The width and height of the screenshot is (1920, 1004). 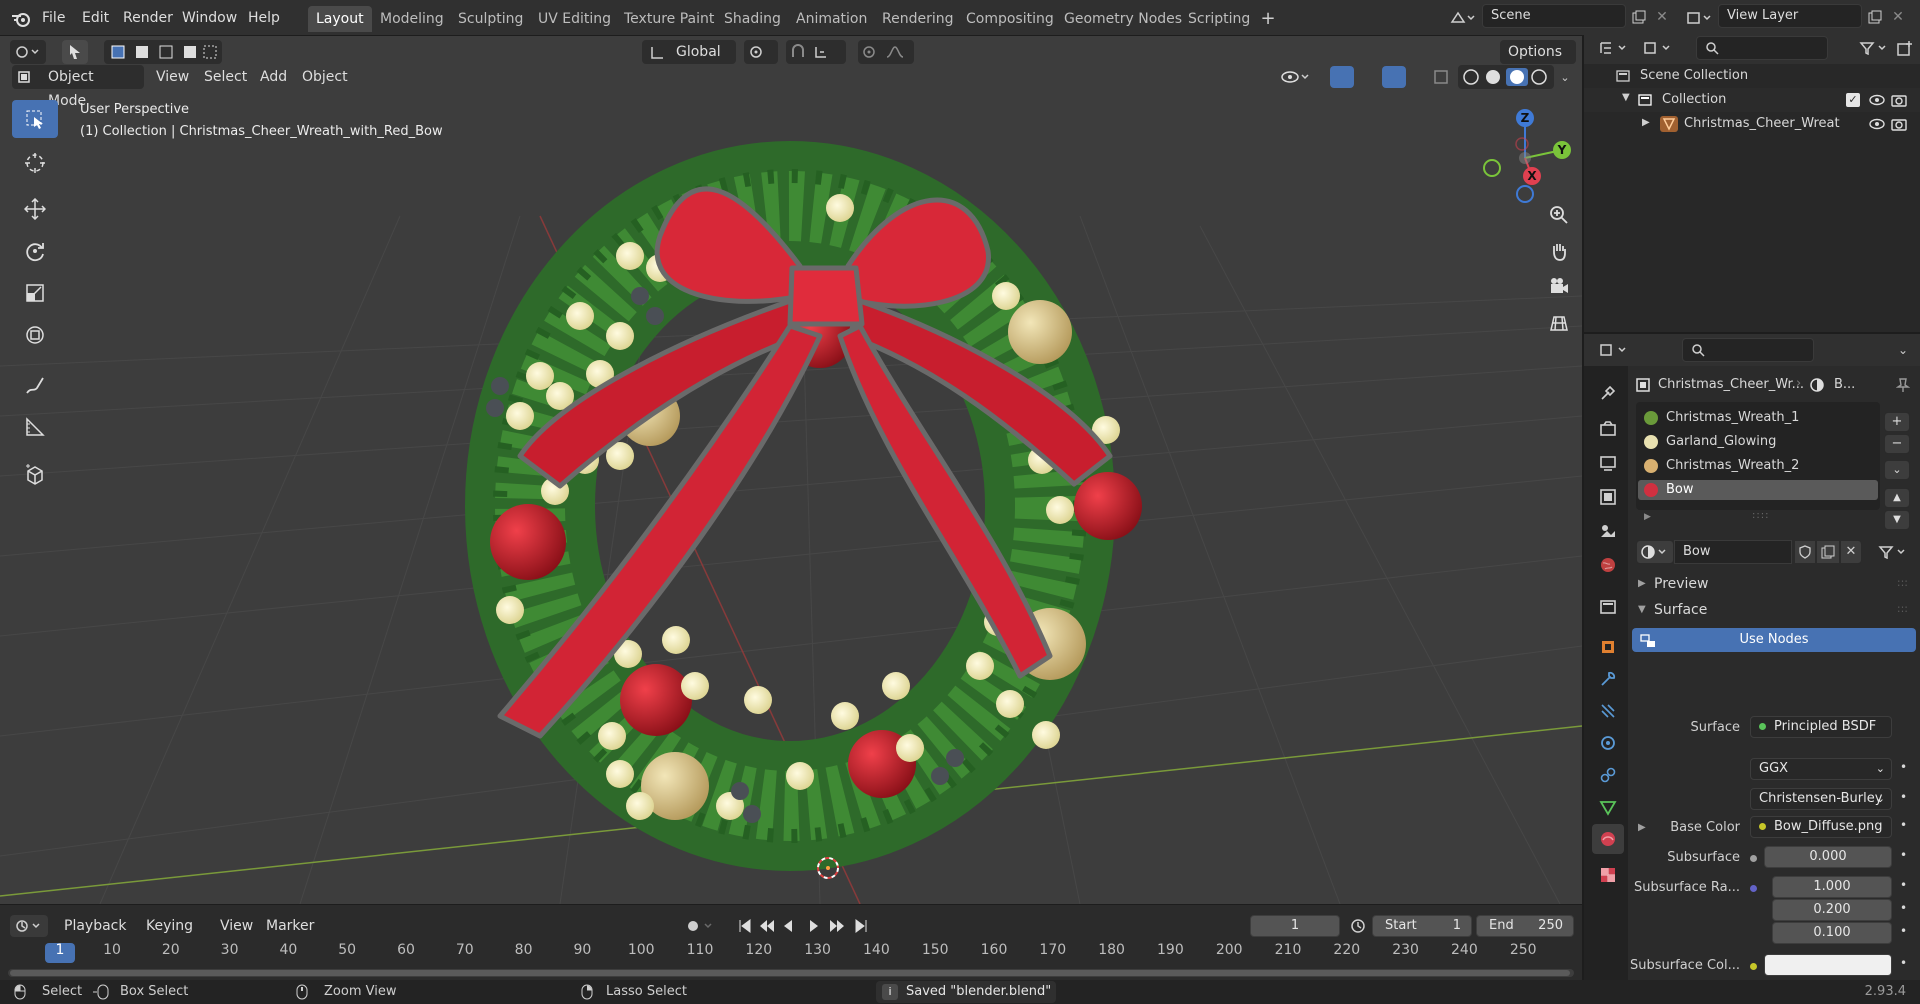 What do you see at coordinates (1614, 48) in the screenshot?
I see `outliner-editor-type-icon` at bounding box center [1614, 48].